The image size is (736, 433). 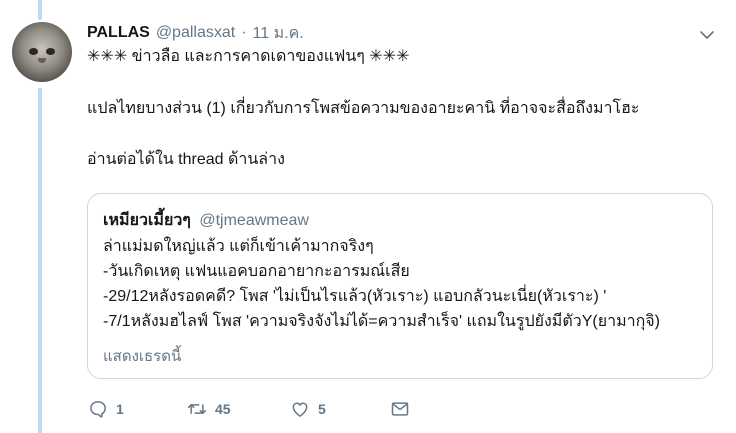 I want to click on avatar-nose, so click(x=42, y=60).